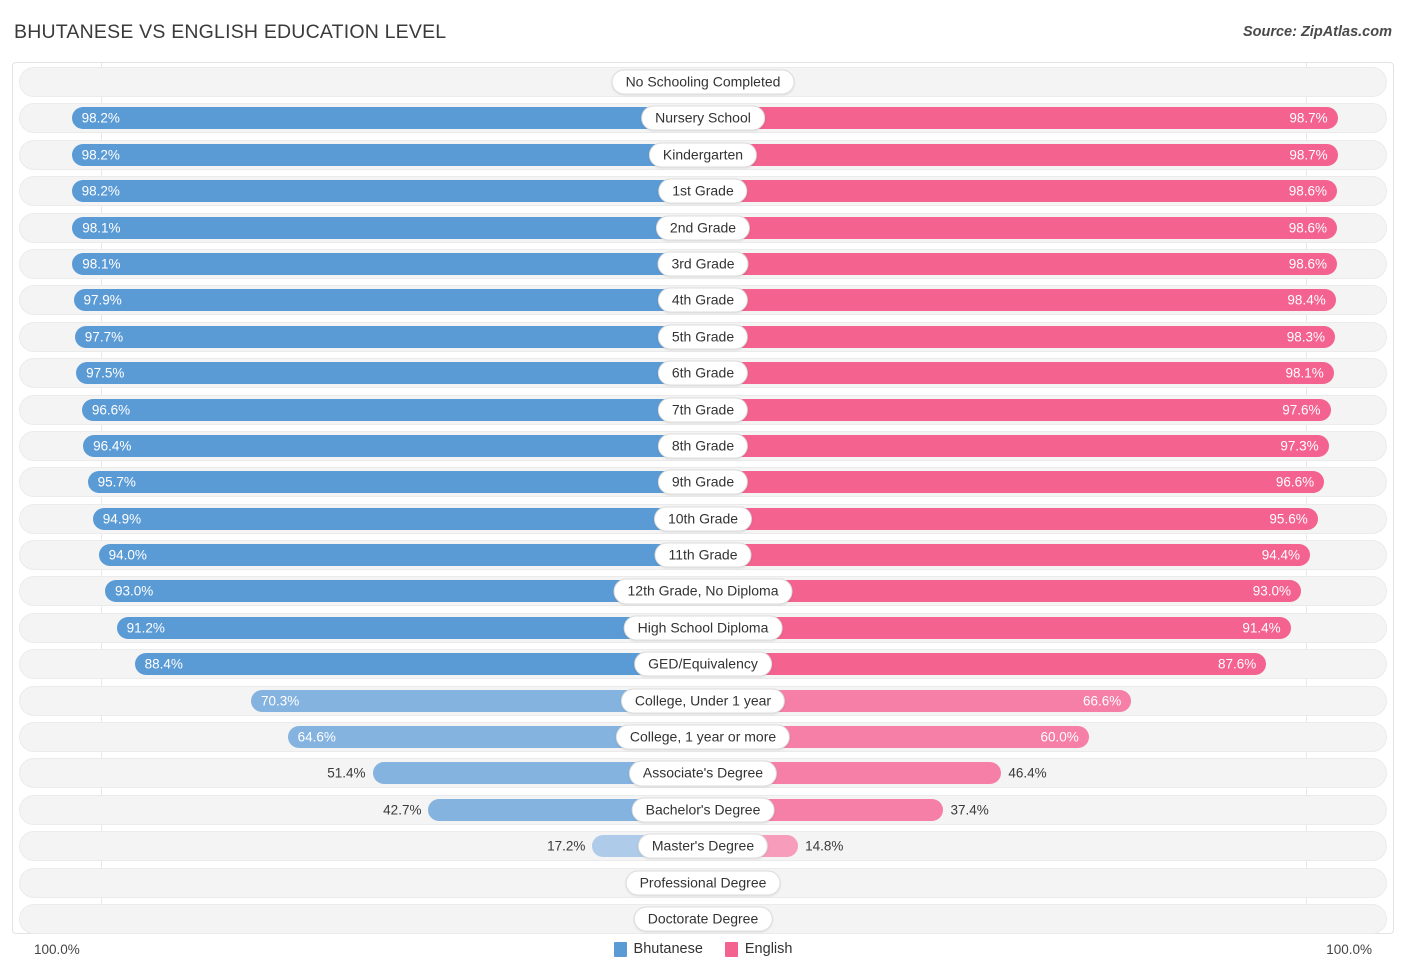 The image size is (1406, 975). I want to click on bar-row: 70.3% 66.6% College, Under 1 year, so click(703, 700).